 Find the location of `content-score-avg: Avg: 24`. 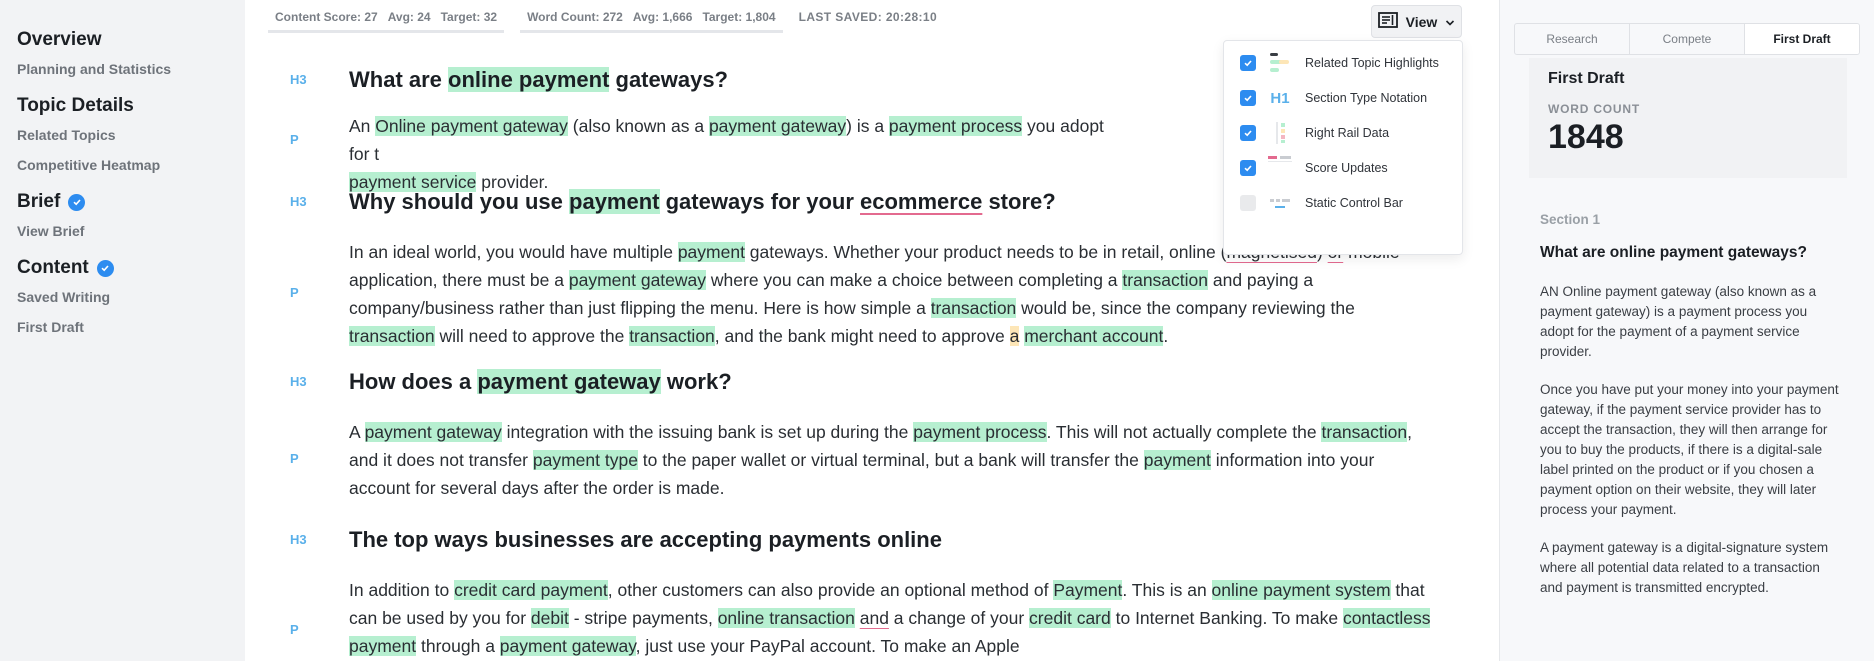

content-score-avg: Avg: 24 is located at coordinates (409, 17).